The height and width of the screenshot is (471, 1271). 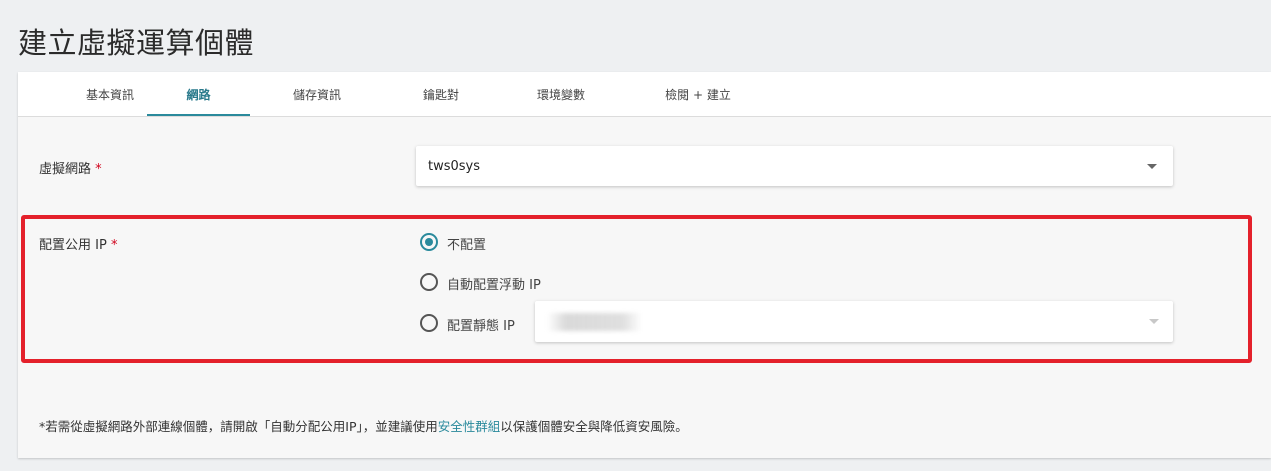 I want to click on security-group-link: 安全性群組, so click(x=469, y=426).